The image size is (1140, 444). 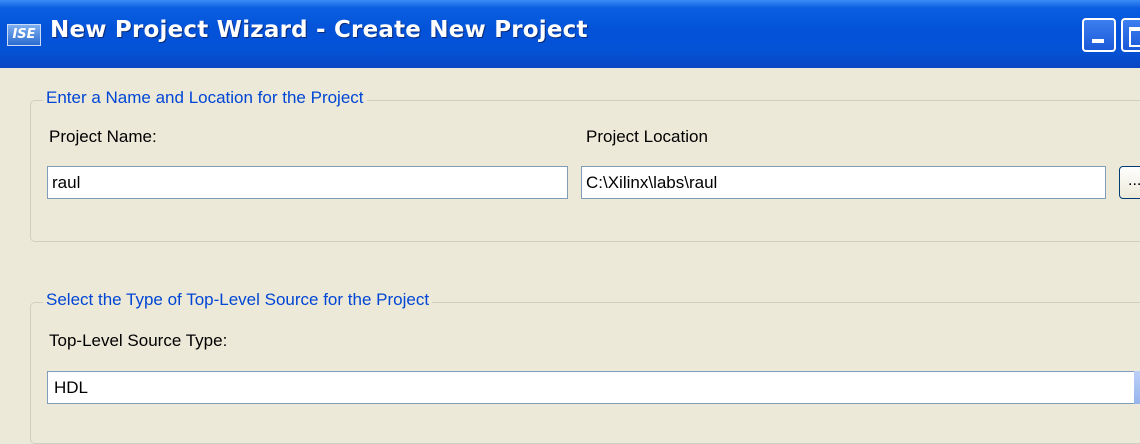 I want to click on ise-app-icon: ISE, so click(x=24, y=35).